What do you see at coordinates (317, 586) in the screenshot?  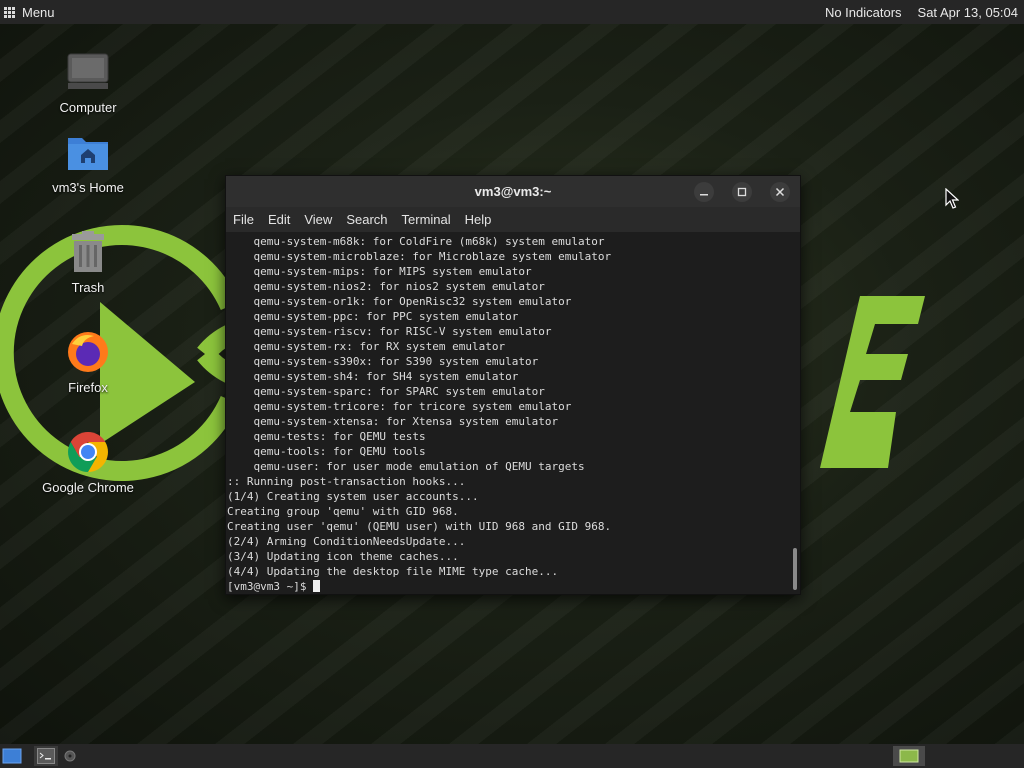 I see `text-cursor` at bounding box center [317, 586].